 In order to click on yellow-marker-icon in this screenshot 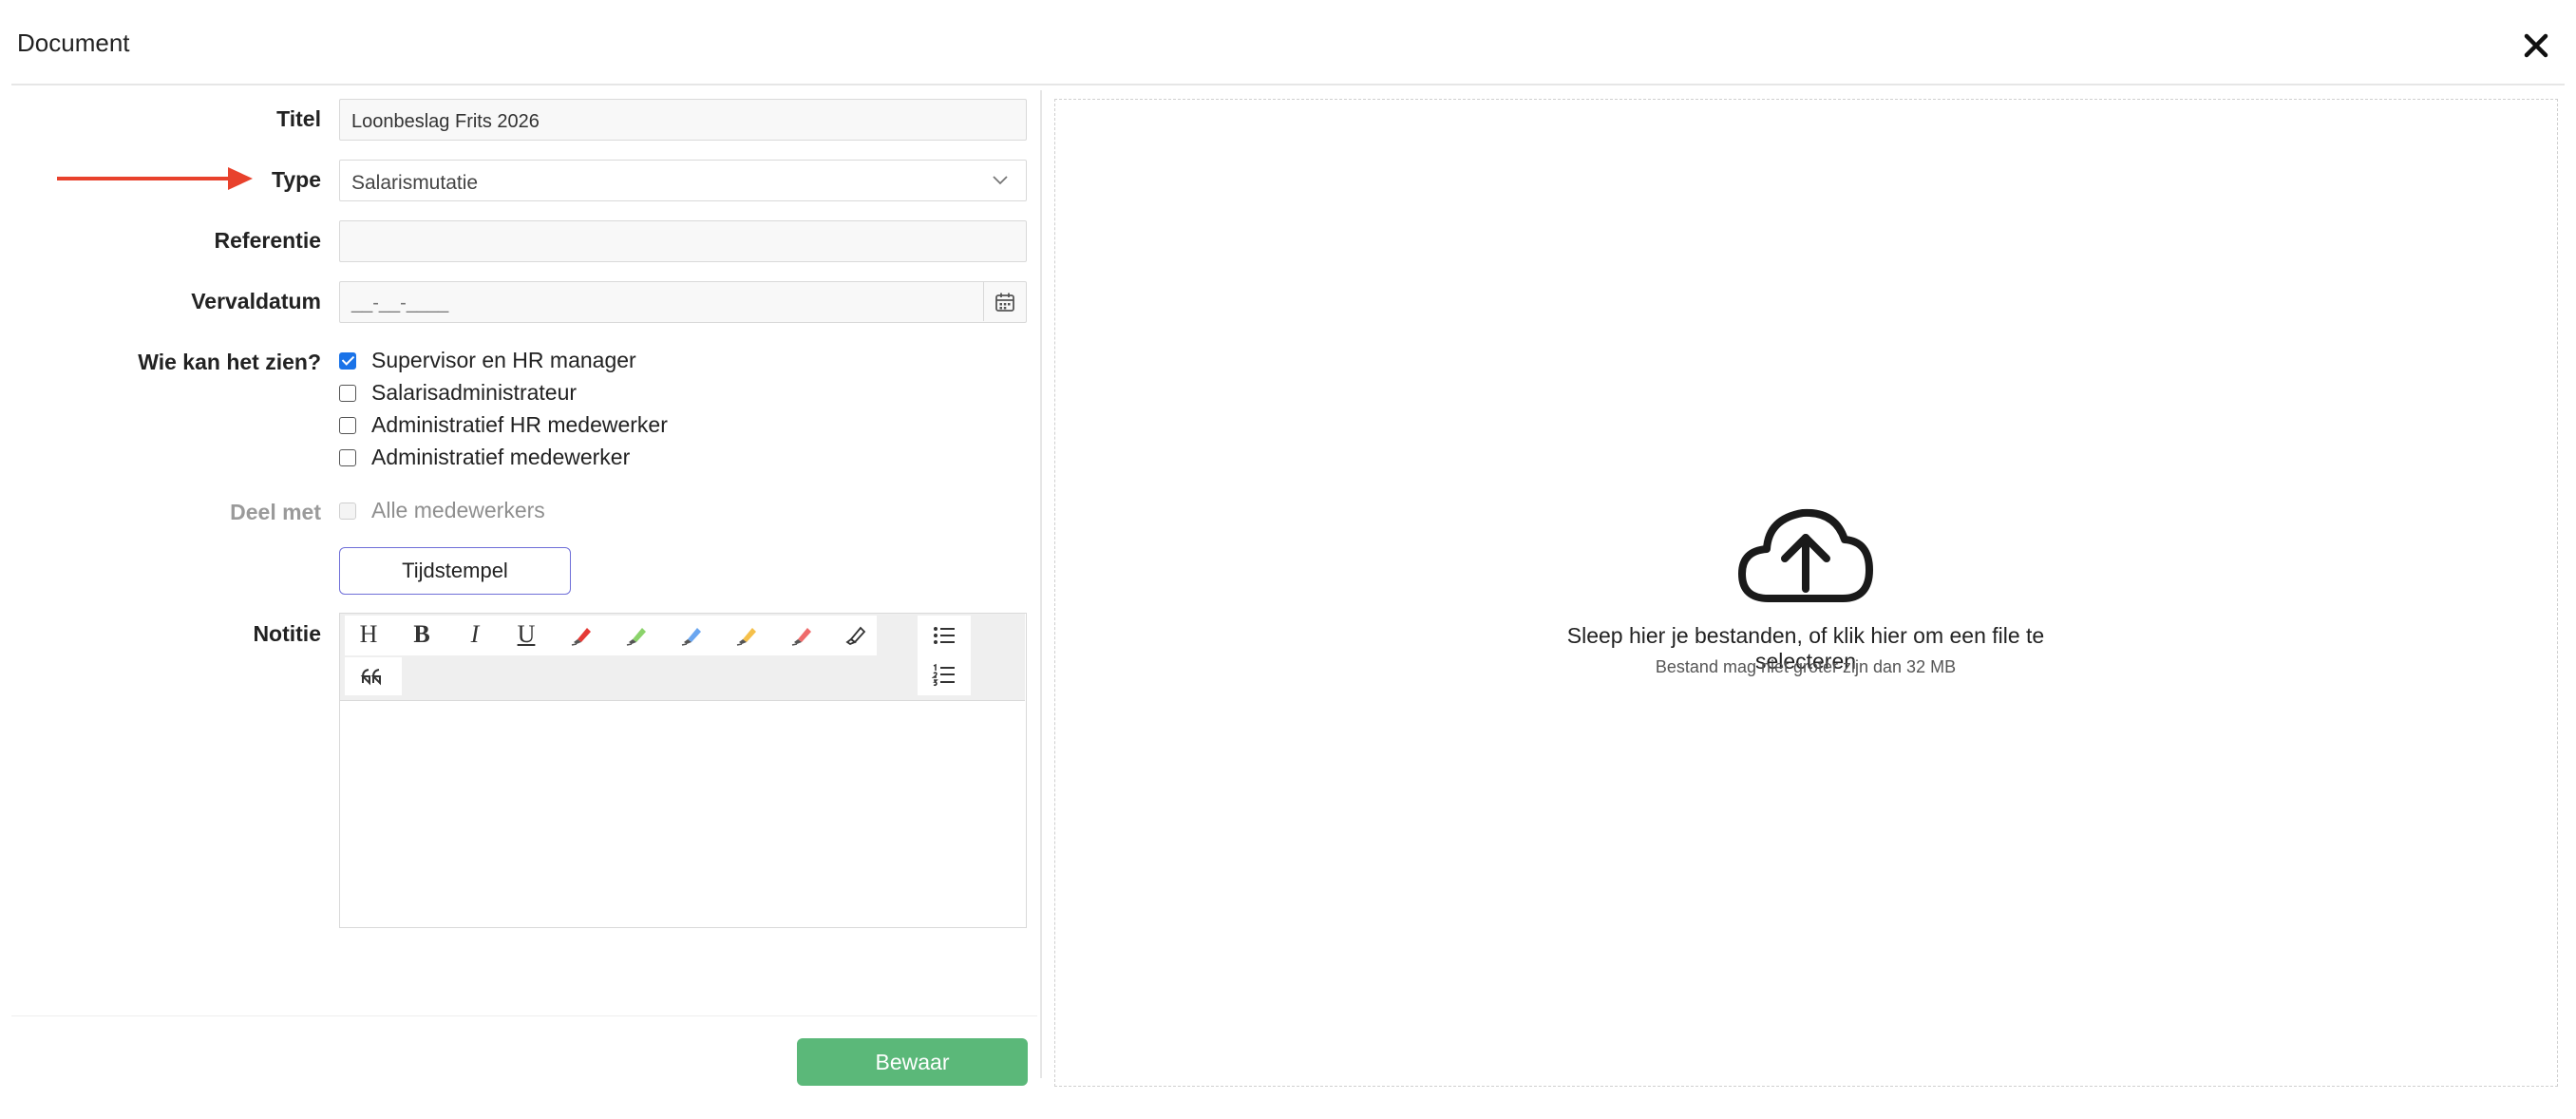, I will do `click(746, 637)`.